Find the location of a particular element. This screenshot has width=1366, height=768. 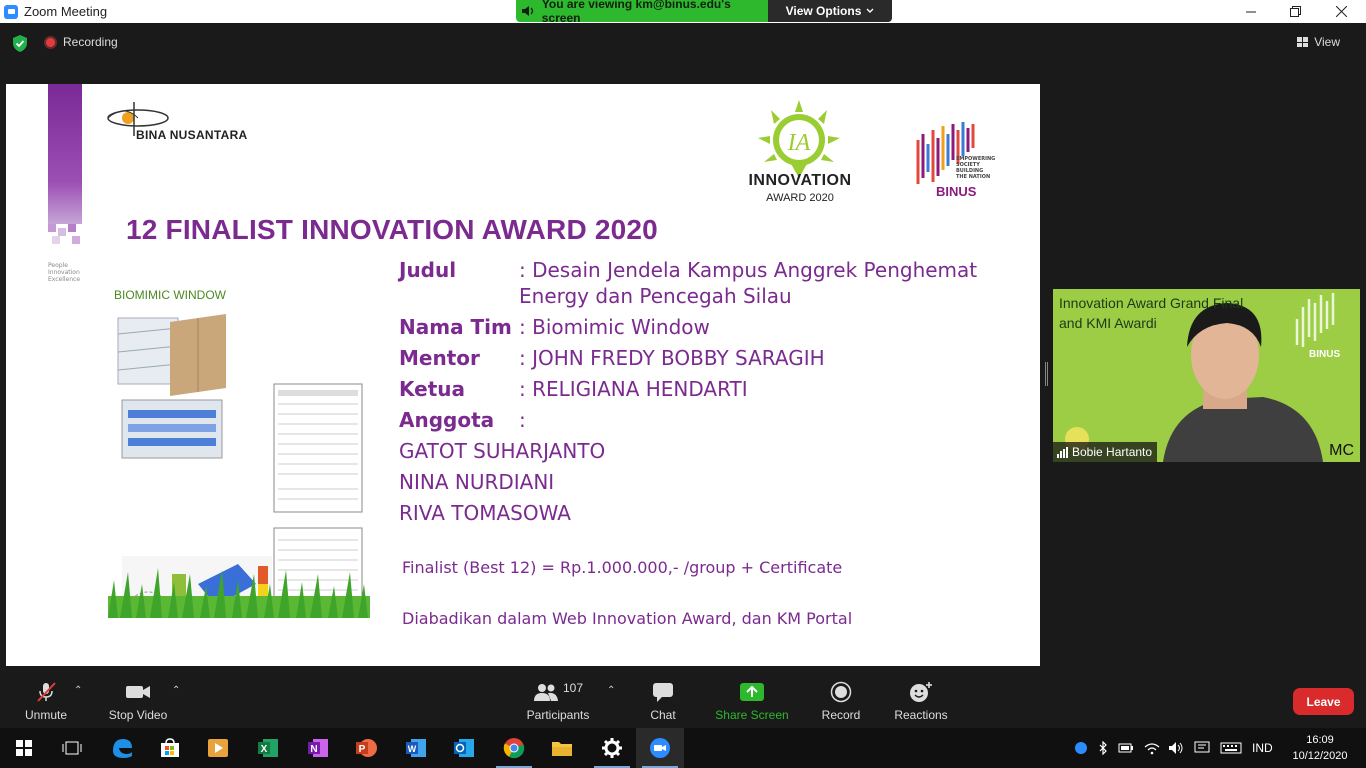

taskbar-excel: X is located at coordinates (268, 748).